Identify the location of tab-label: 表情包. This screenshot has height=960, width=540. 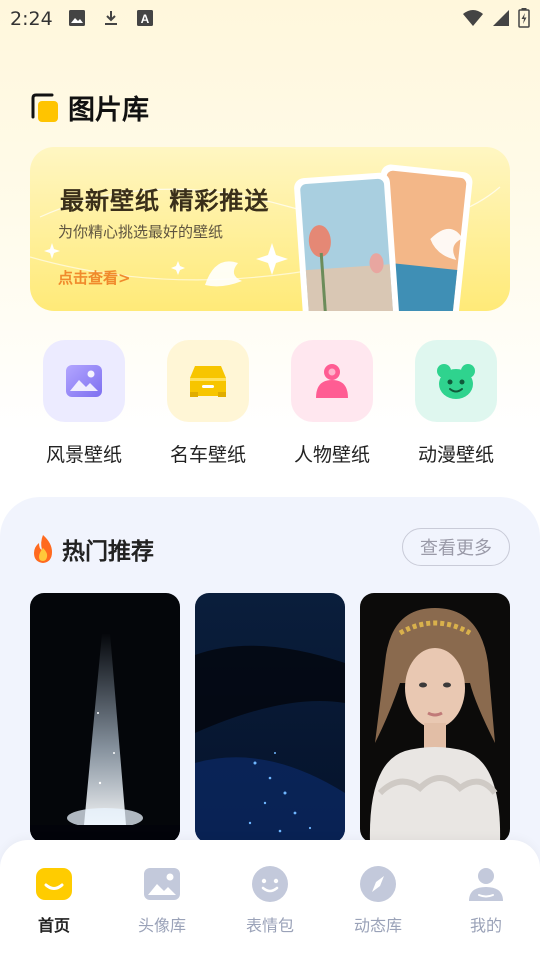
(269, 925).